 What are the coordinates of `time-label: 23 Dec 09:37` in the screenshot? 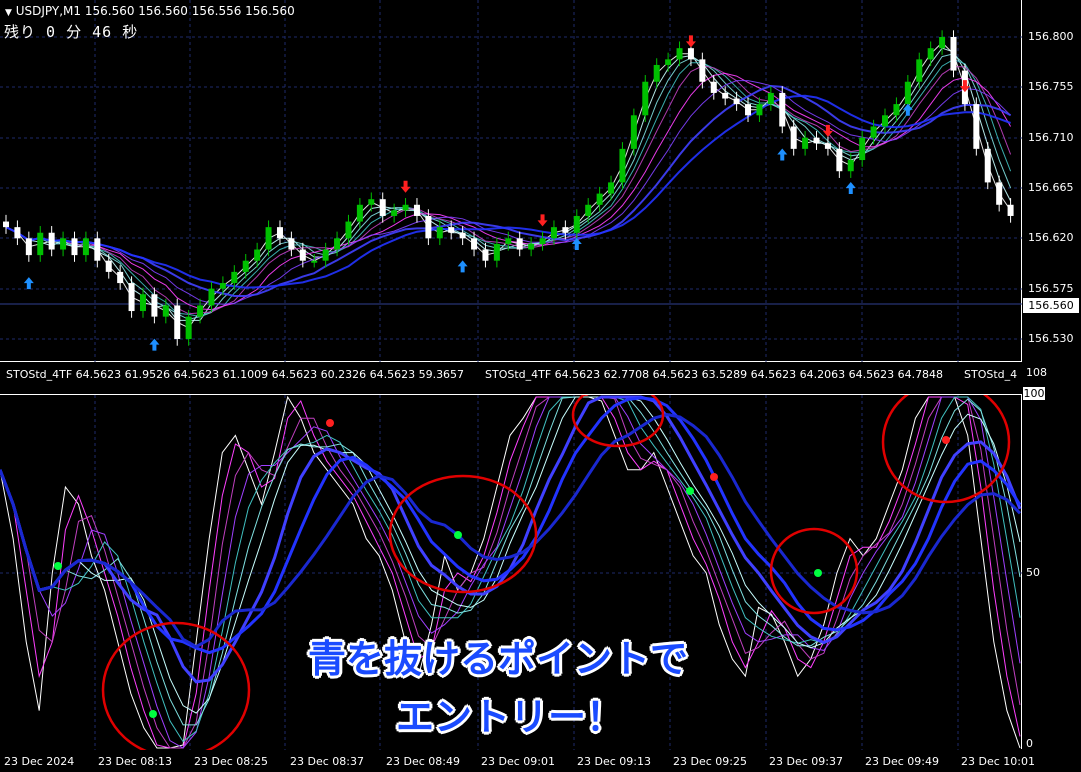 It's located at (806, 761).